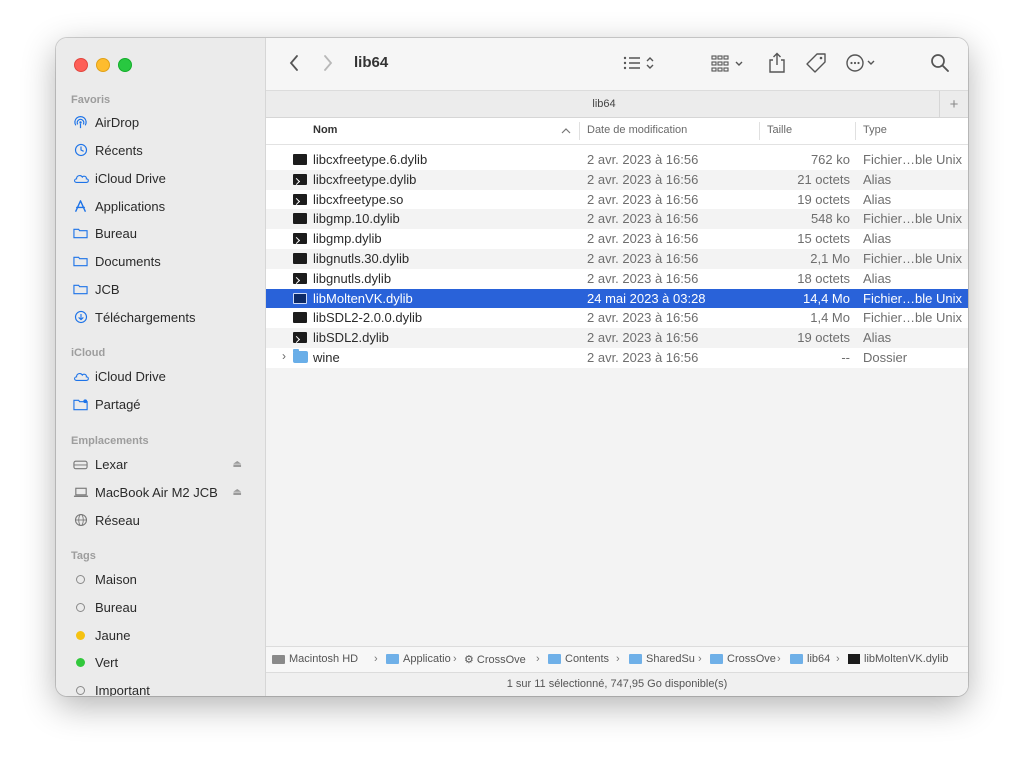  I want to click on toolbar: lib64, so click(617, 64).